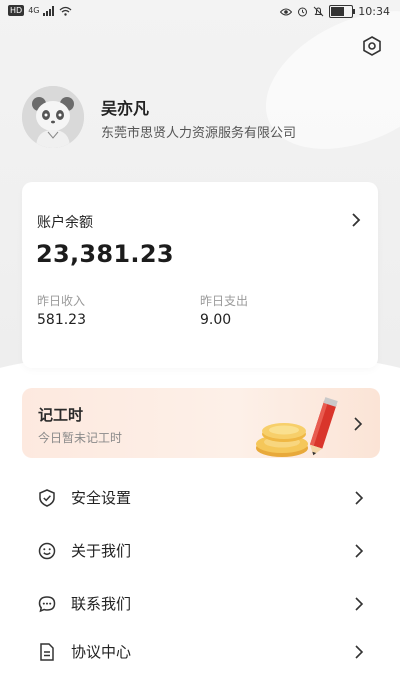  Describe the element at coordinates (200, 498) in the screenshot. I see `menu-item-security: 安全设置` at that location.